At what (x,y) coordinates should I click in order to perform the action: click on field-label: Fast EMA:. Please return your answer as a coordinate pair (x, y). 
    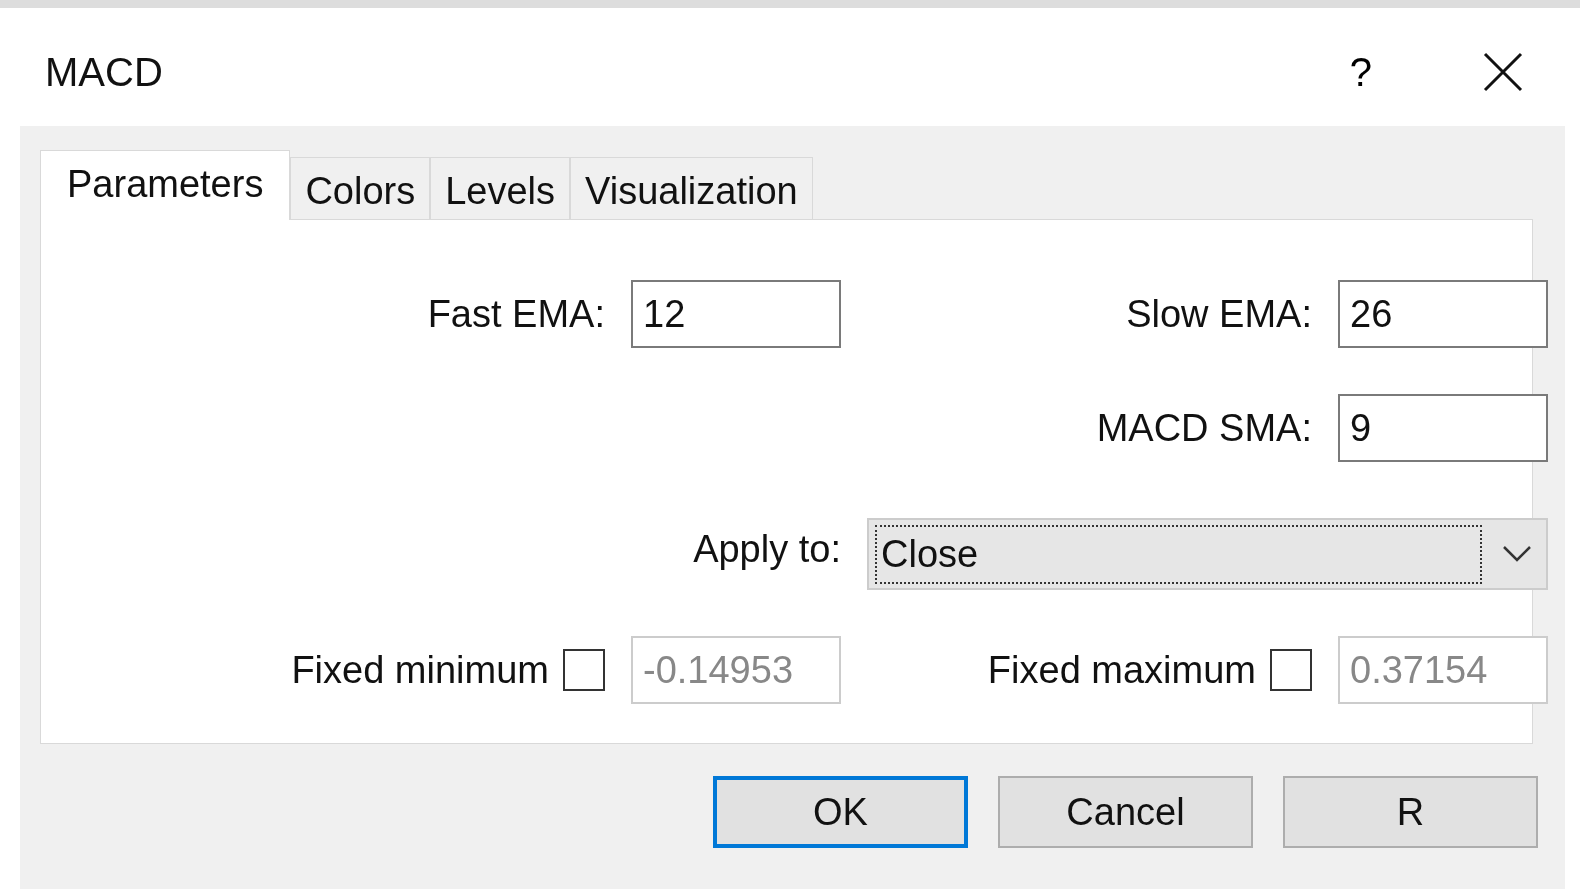
    Looking at the image, I should click on (516, 314).